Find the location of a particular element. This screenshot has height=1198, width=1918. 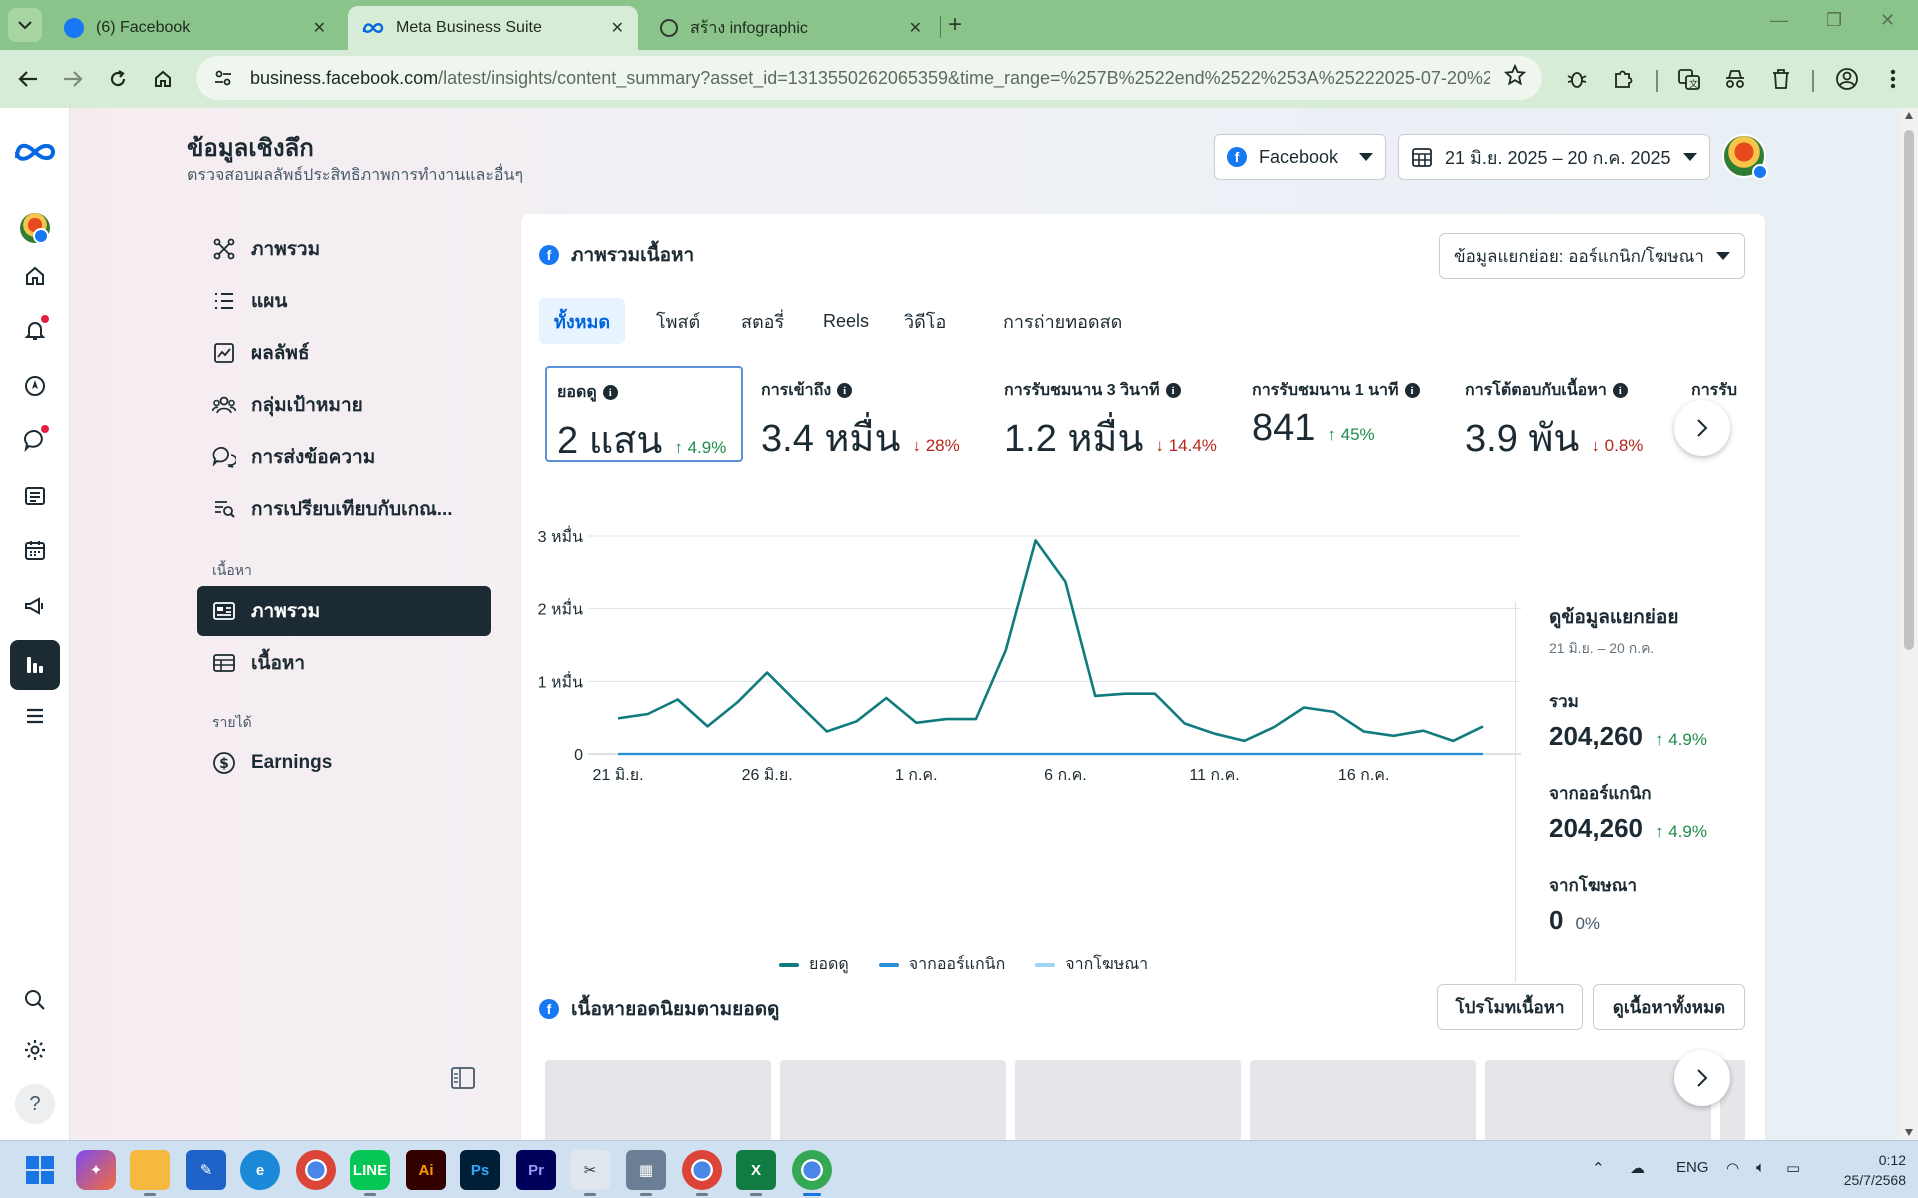

forward-button is located at coordinates (73, 79).